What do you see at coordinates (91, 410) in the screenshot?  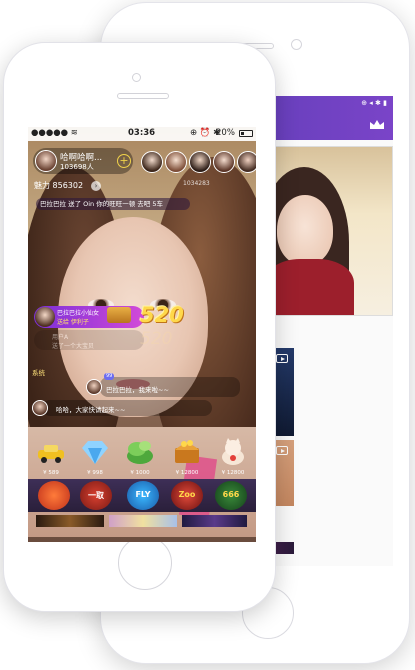 I see `chat-text: 哈哈，大家快请起来~~` at bounding box center [91, 410].